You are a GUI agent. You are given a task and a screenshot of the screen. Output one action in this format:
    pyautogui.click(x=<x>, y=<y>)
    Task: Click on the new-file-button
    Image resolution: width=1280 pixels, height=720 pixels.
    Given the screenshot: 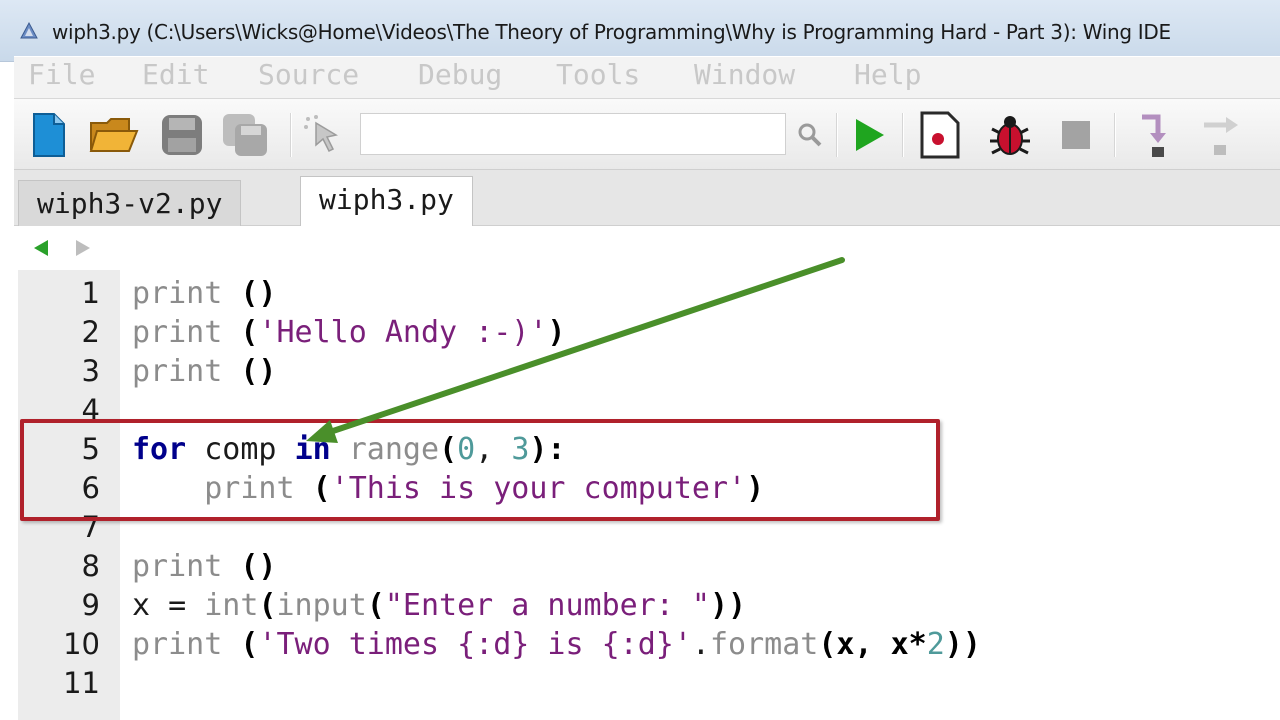 What is the action you would take?
    pyautogui.click(x=48, y=135)
    